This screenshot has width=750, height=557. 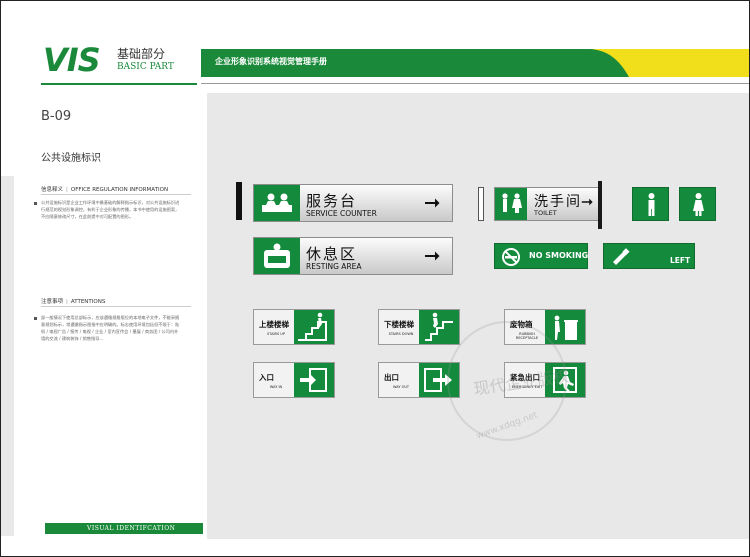 I want to click on left-label: LEFT, so click(x=680, y=260).